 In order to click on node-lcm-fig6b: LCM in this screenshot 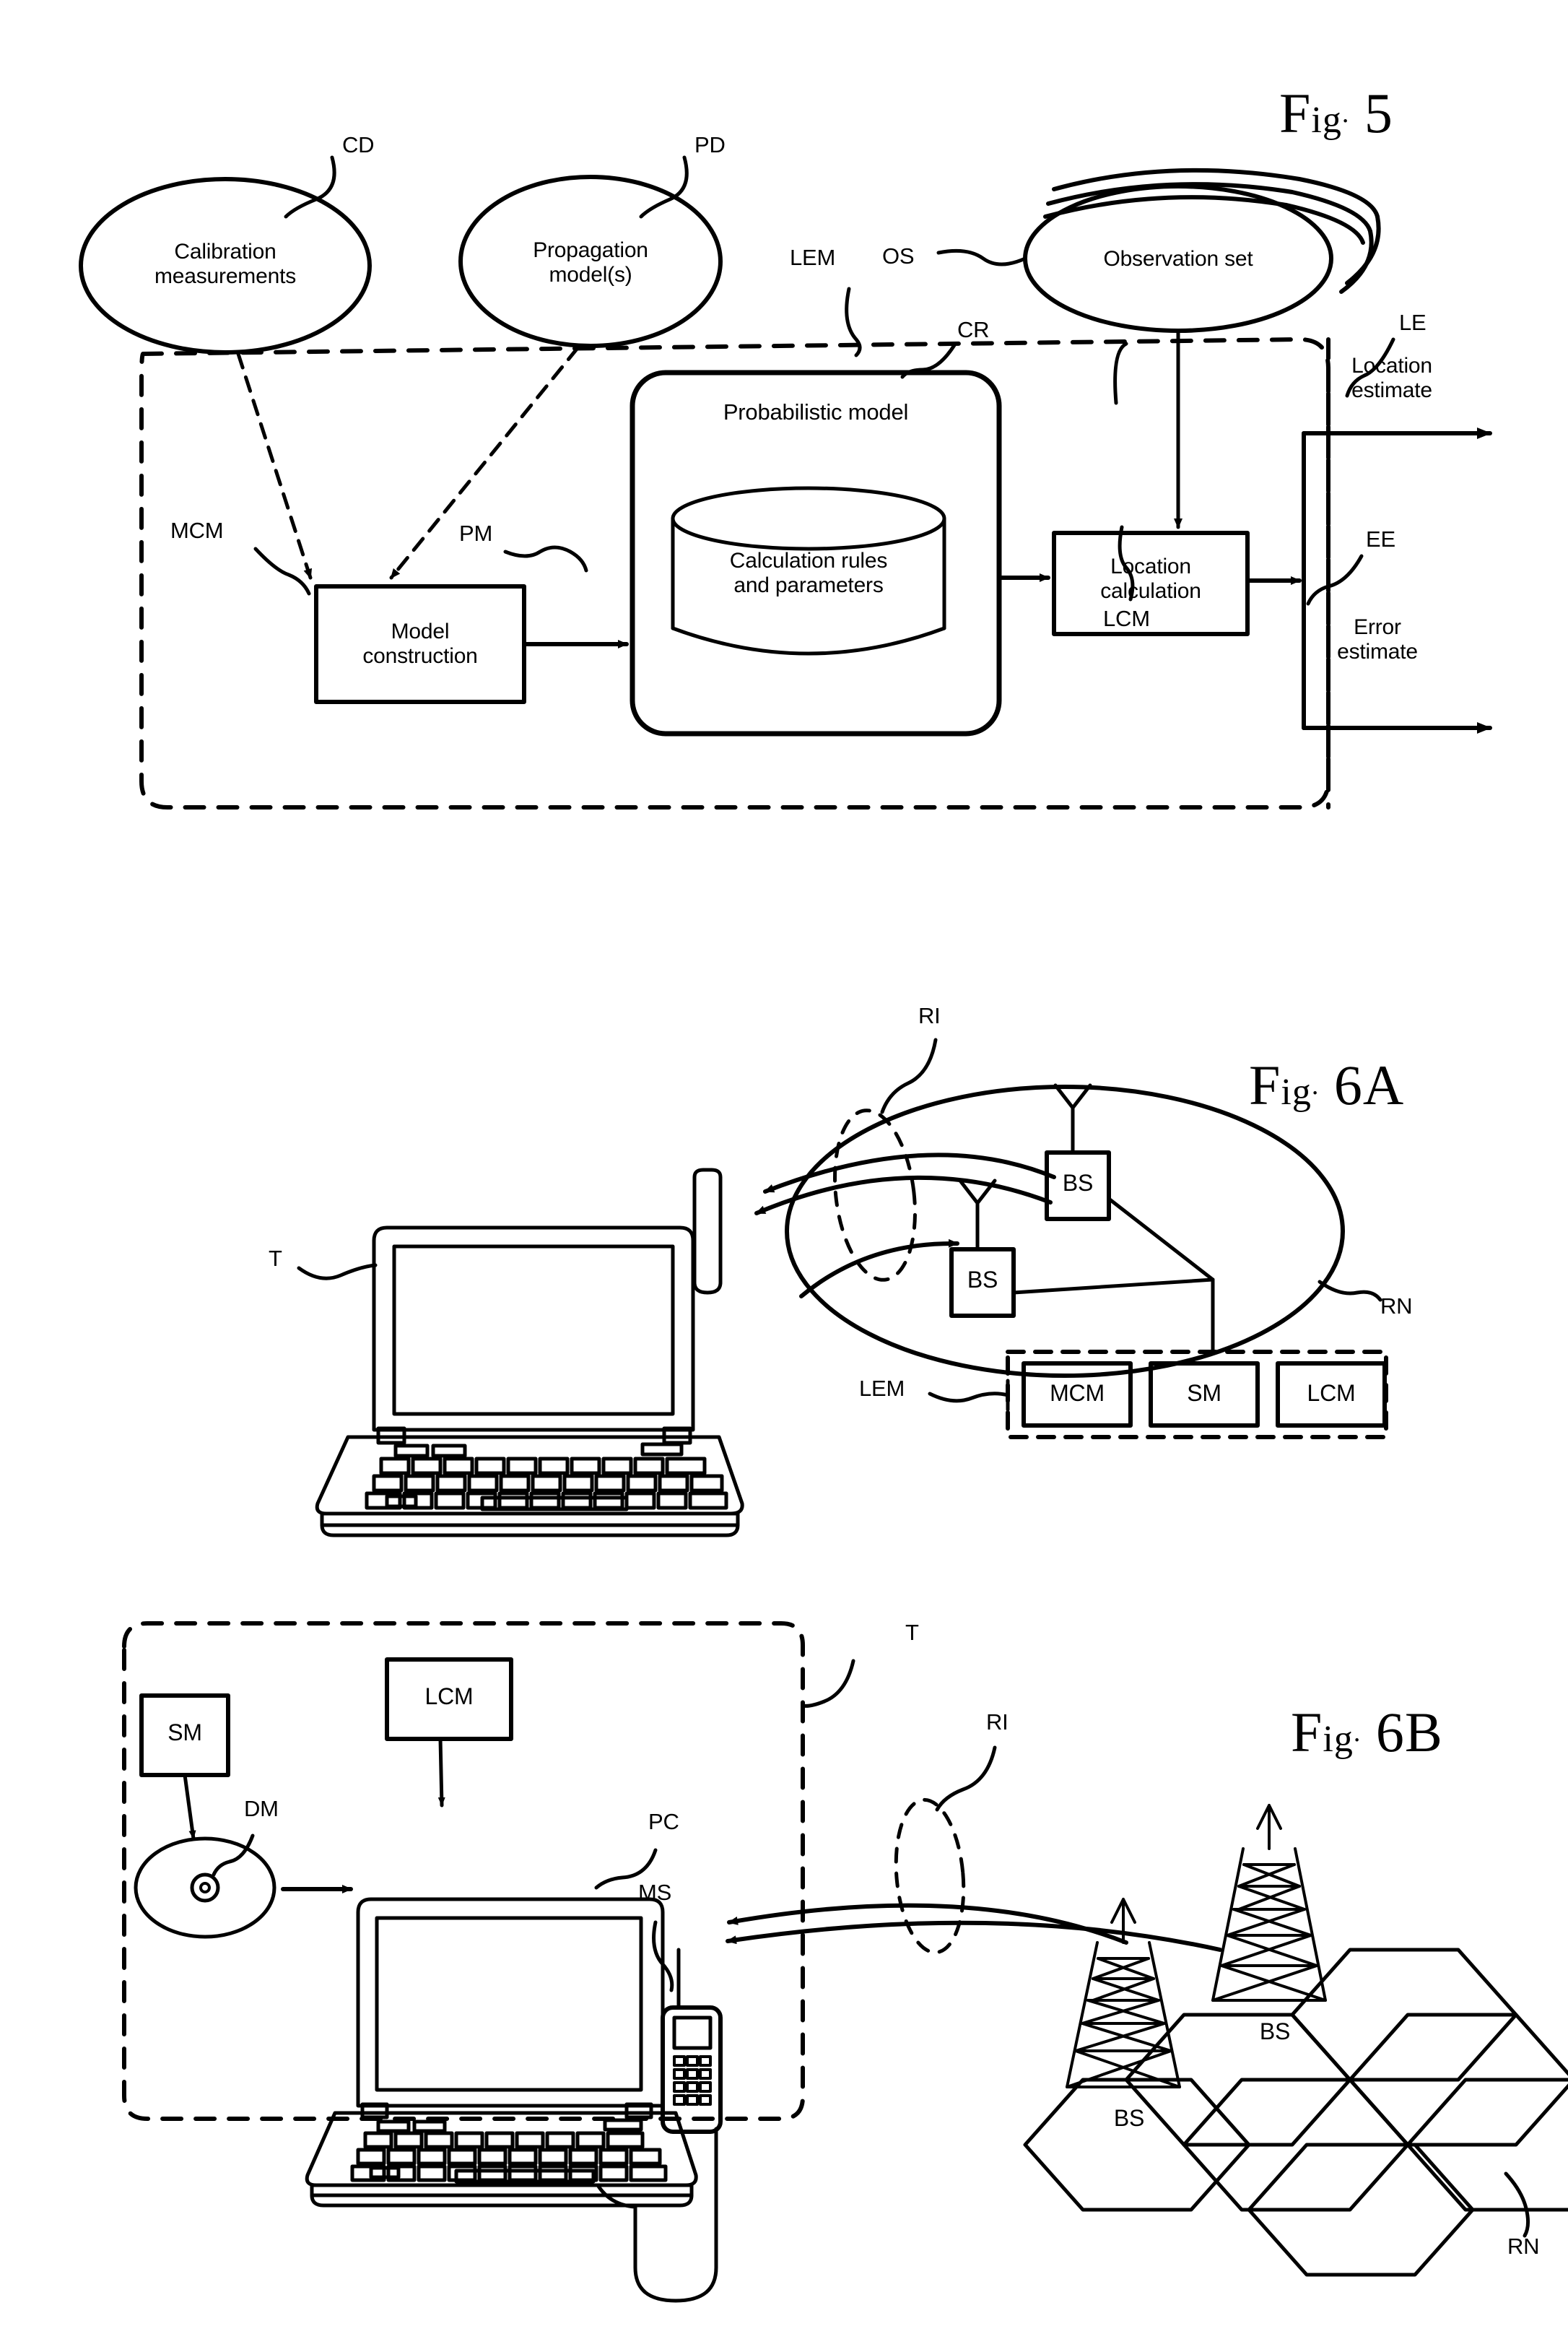, I will do `click(449, 1696)`.